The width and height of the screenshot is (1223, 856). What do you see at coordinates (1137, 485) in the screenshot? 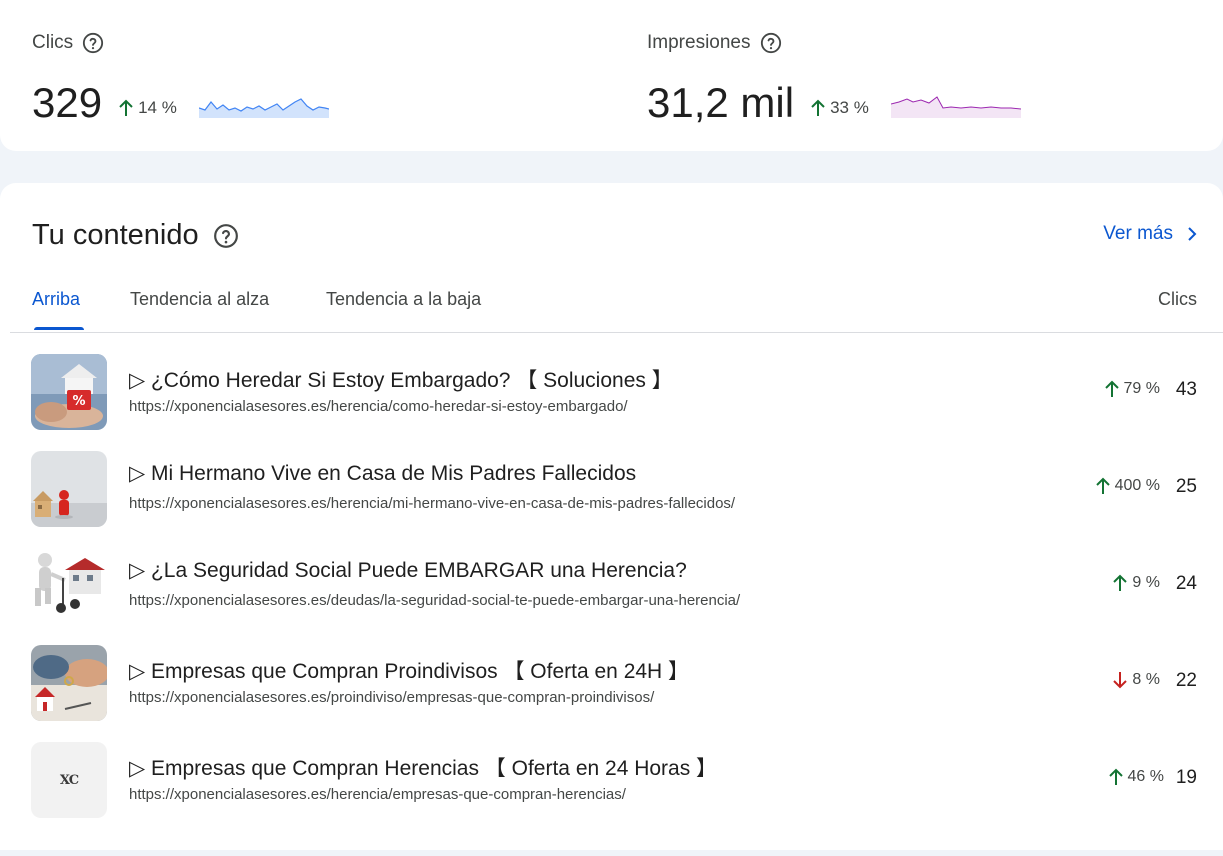
I see `row-delta-value: 400 %` at bounding box center [1137, 485].